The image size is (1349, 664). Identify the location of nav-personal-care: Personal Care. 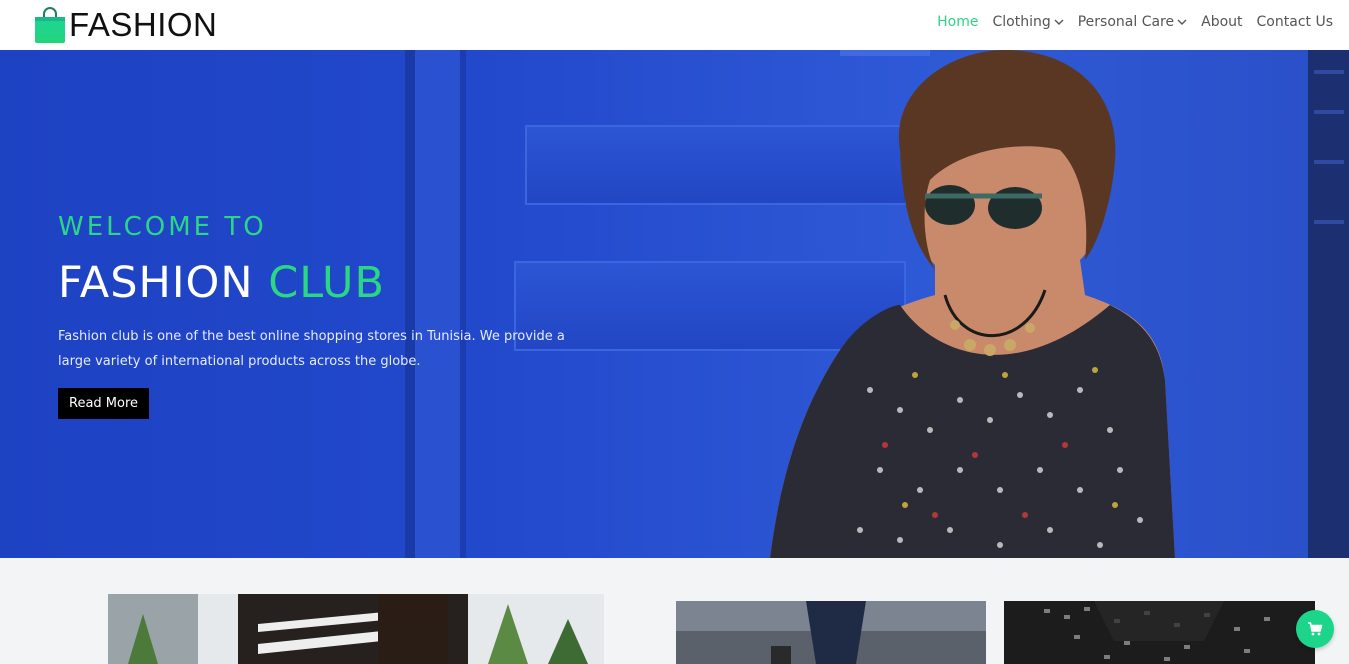
(1132, 22).